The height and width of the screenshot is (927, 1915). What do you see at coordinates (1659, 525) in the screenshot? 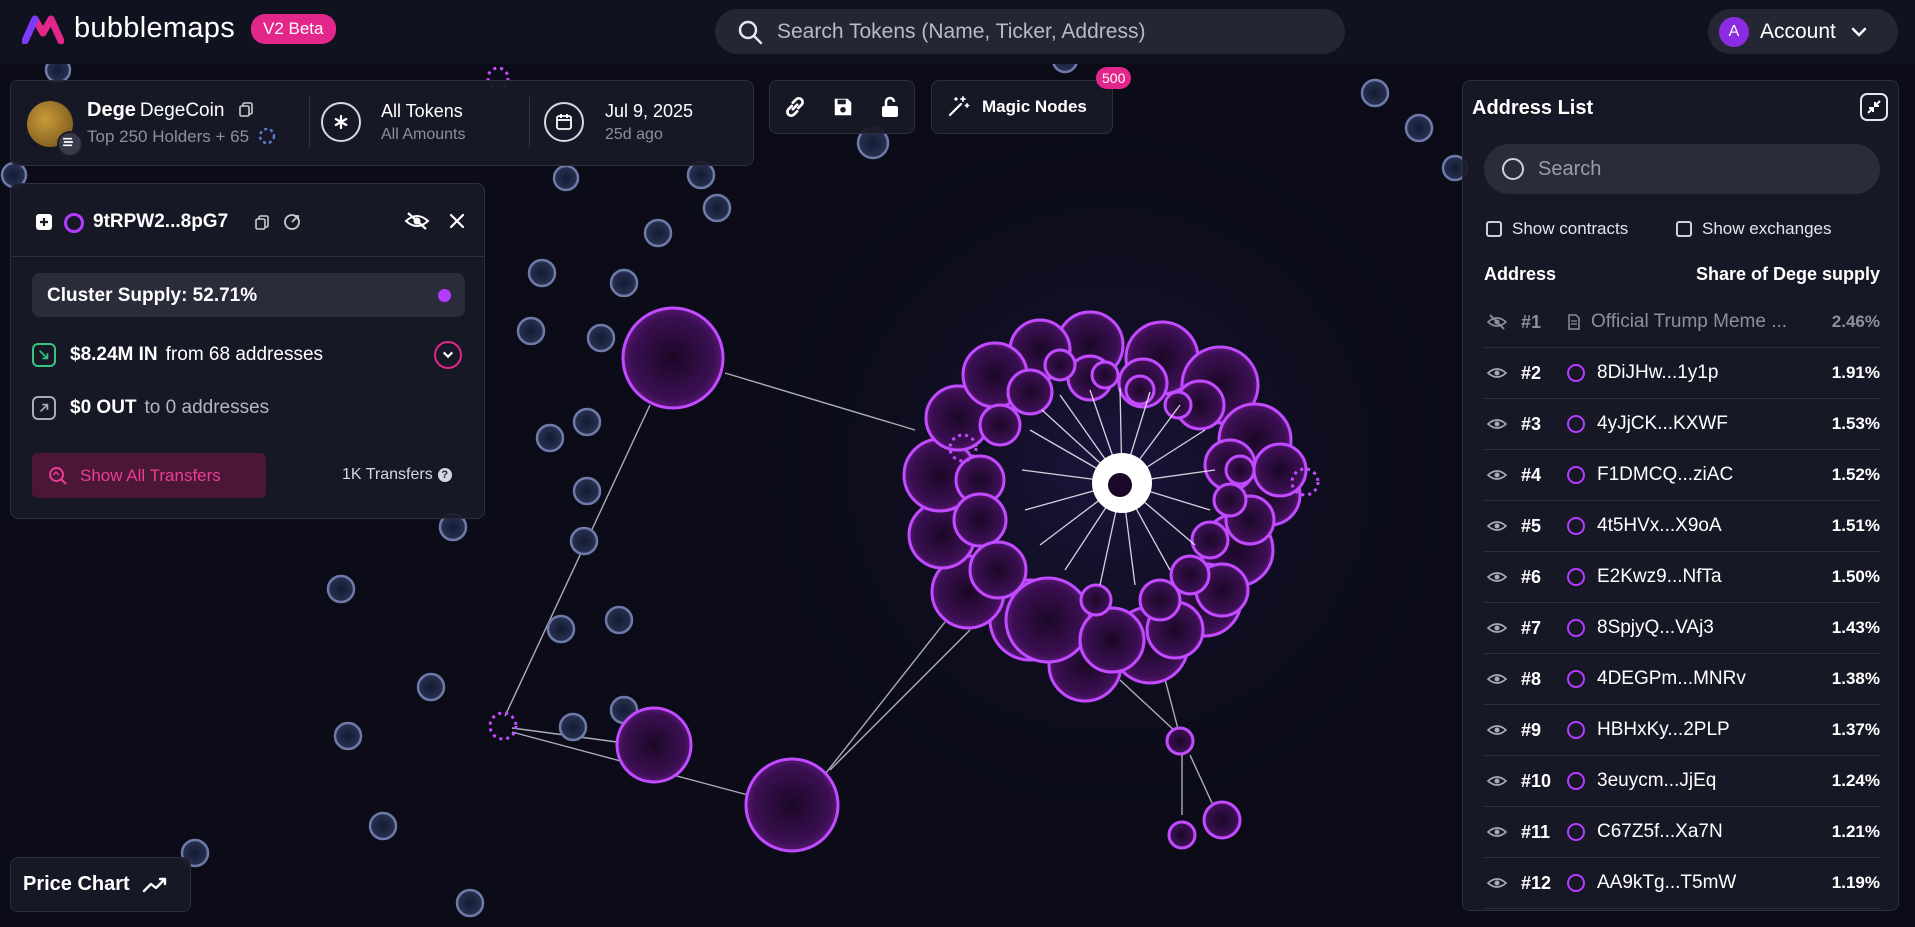
I see `address-name: 4t5HVx...X9oA` at bounding box center [1659, 525].